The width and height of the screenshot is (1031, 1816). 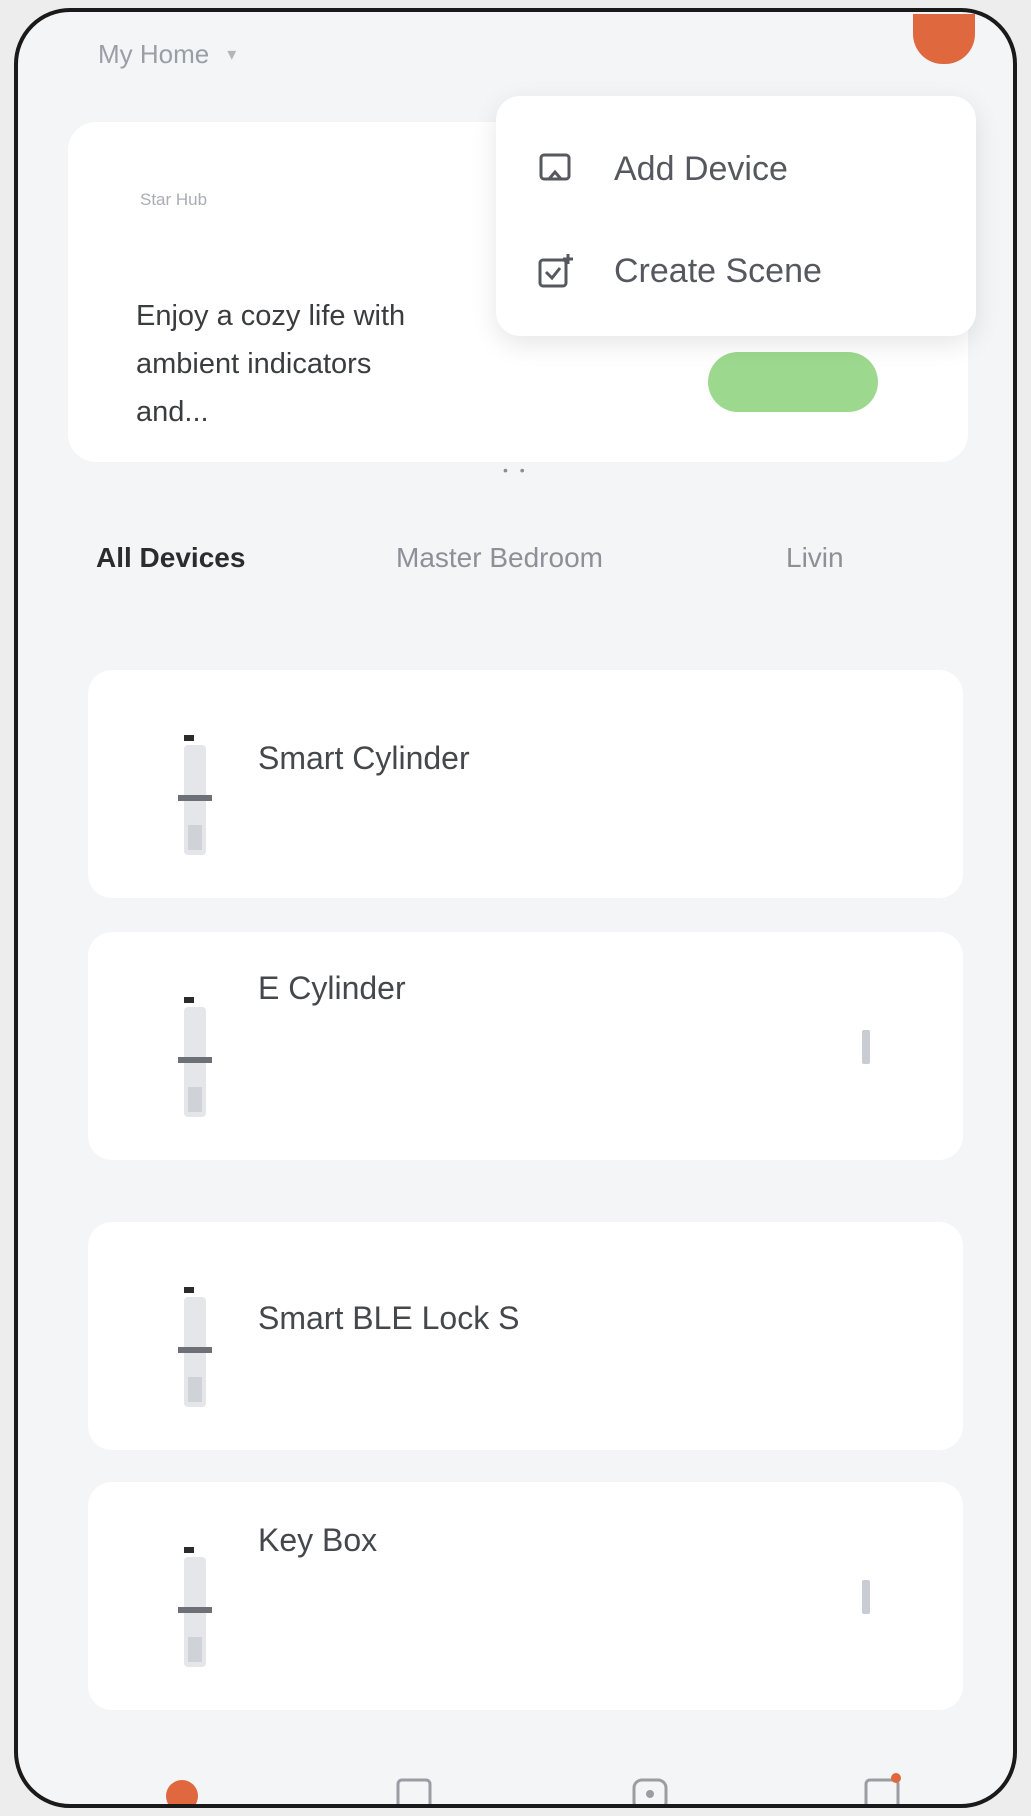 I want to click on menu-item-add-device: Add Device, so click(x=662, y=169).